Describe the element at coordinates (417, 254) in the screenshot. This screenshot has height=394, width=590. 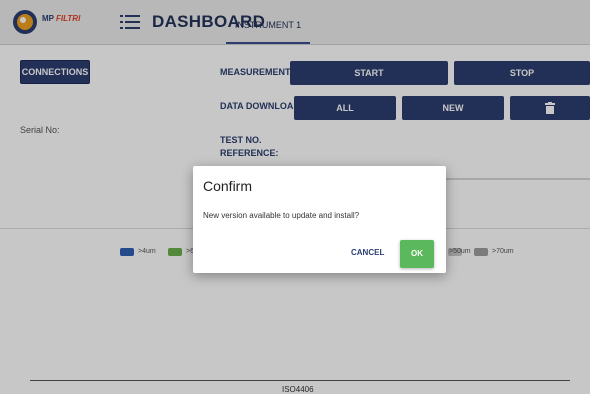
I see `ok-button: OK` at that location.